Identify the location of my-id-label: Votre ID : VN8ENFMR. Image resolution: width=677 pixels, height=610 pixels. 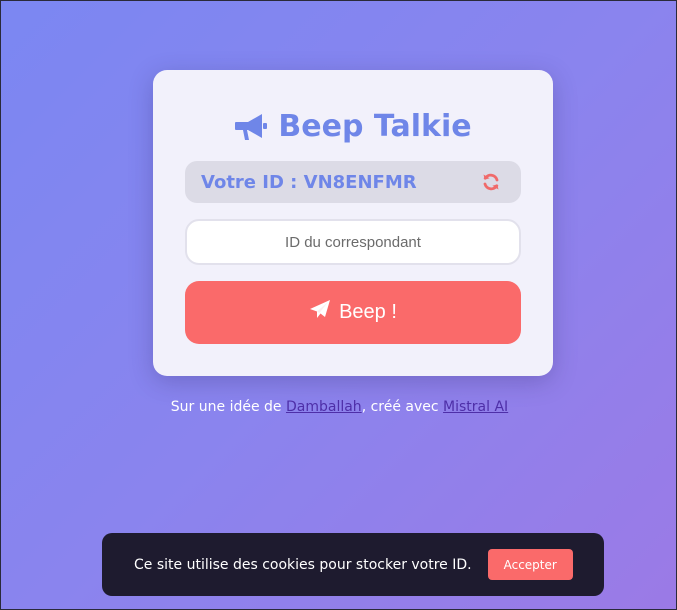
(309, 182).